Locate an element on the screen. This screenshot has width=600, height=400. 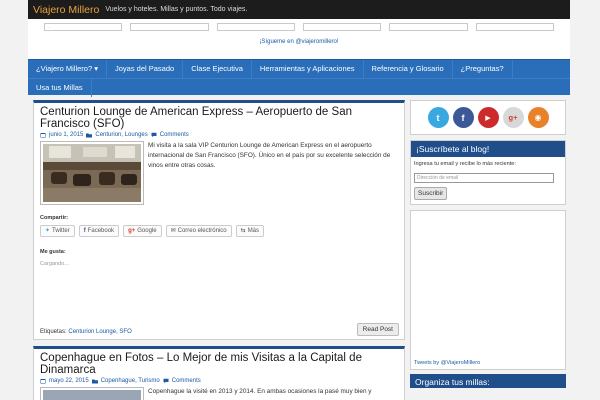
share-email-button: ✉ Correo electrónico is located at coordinates (198, 231).